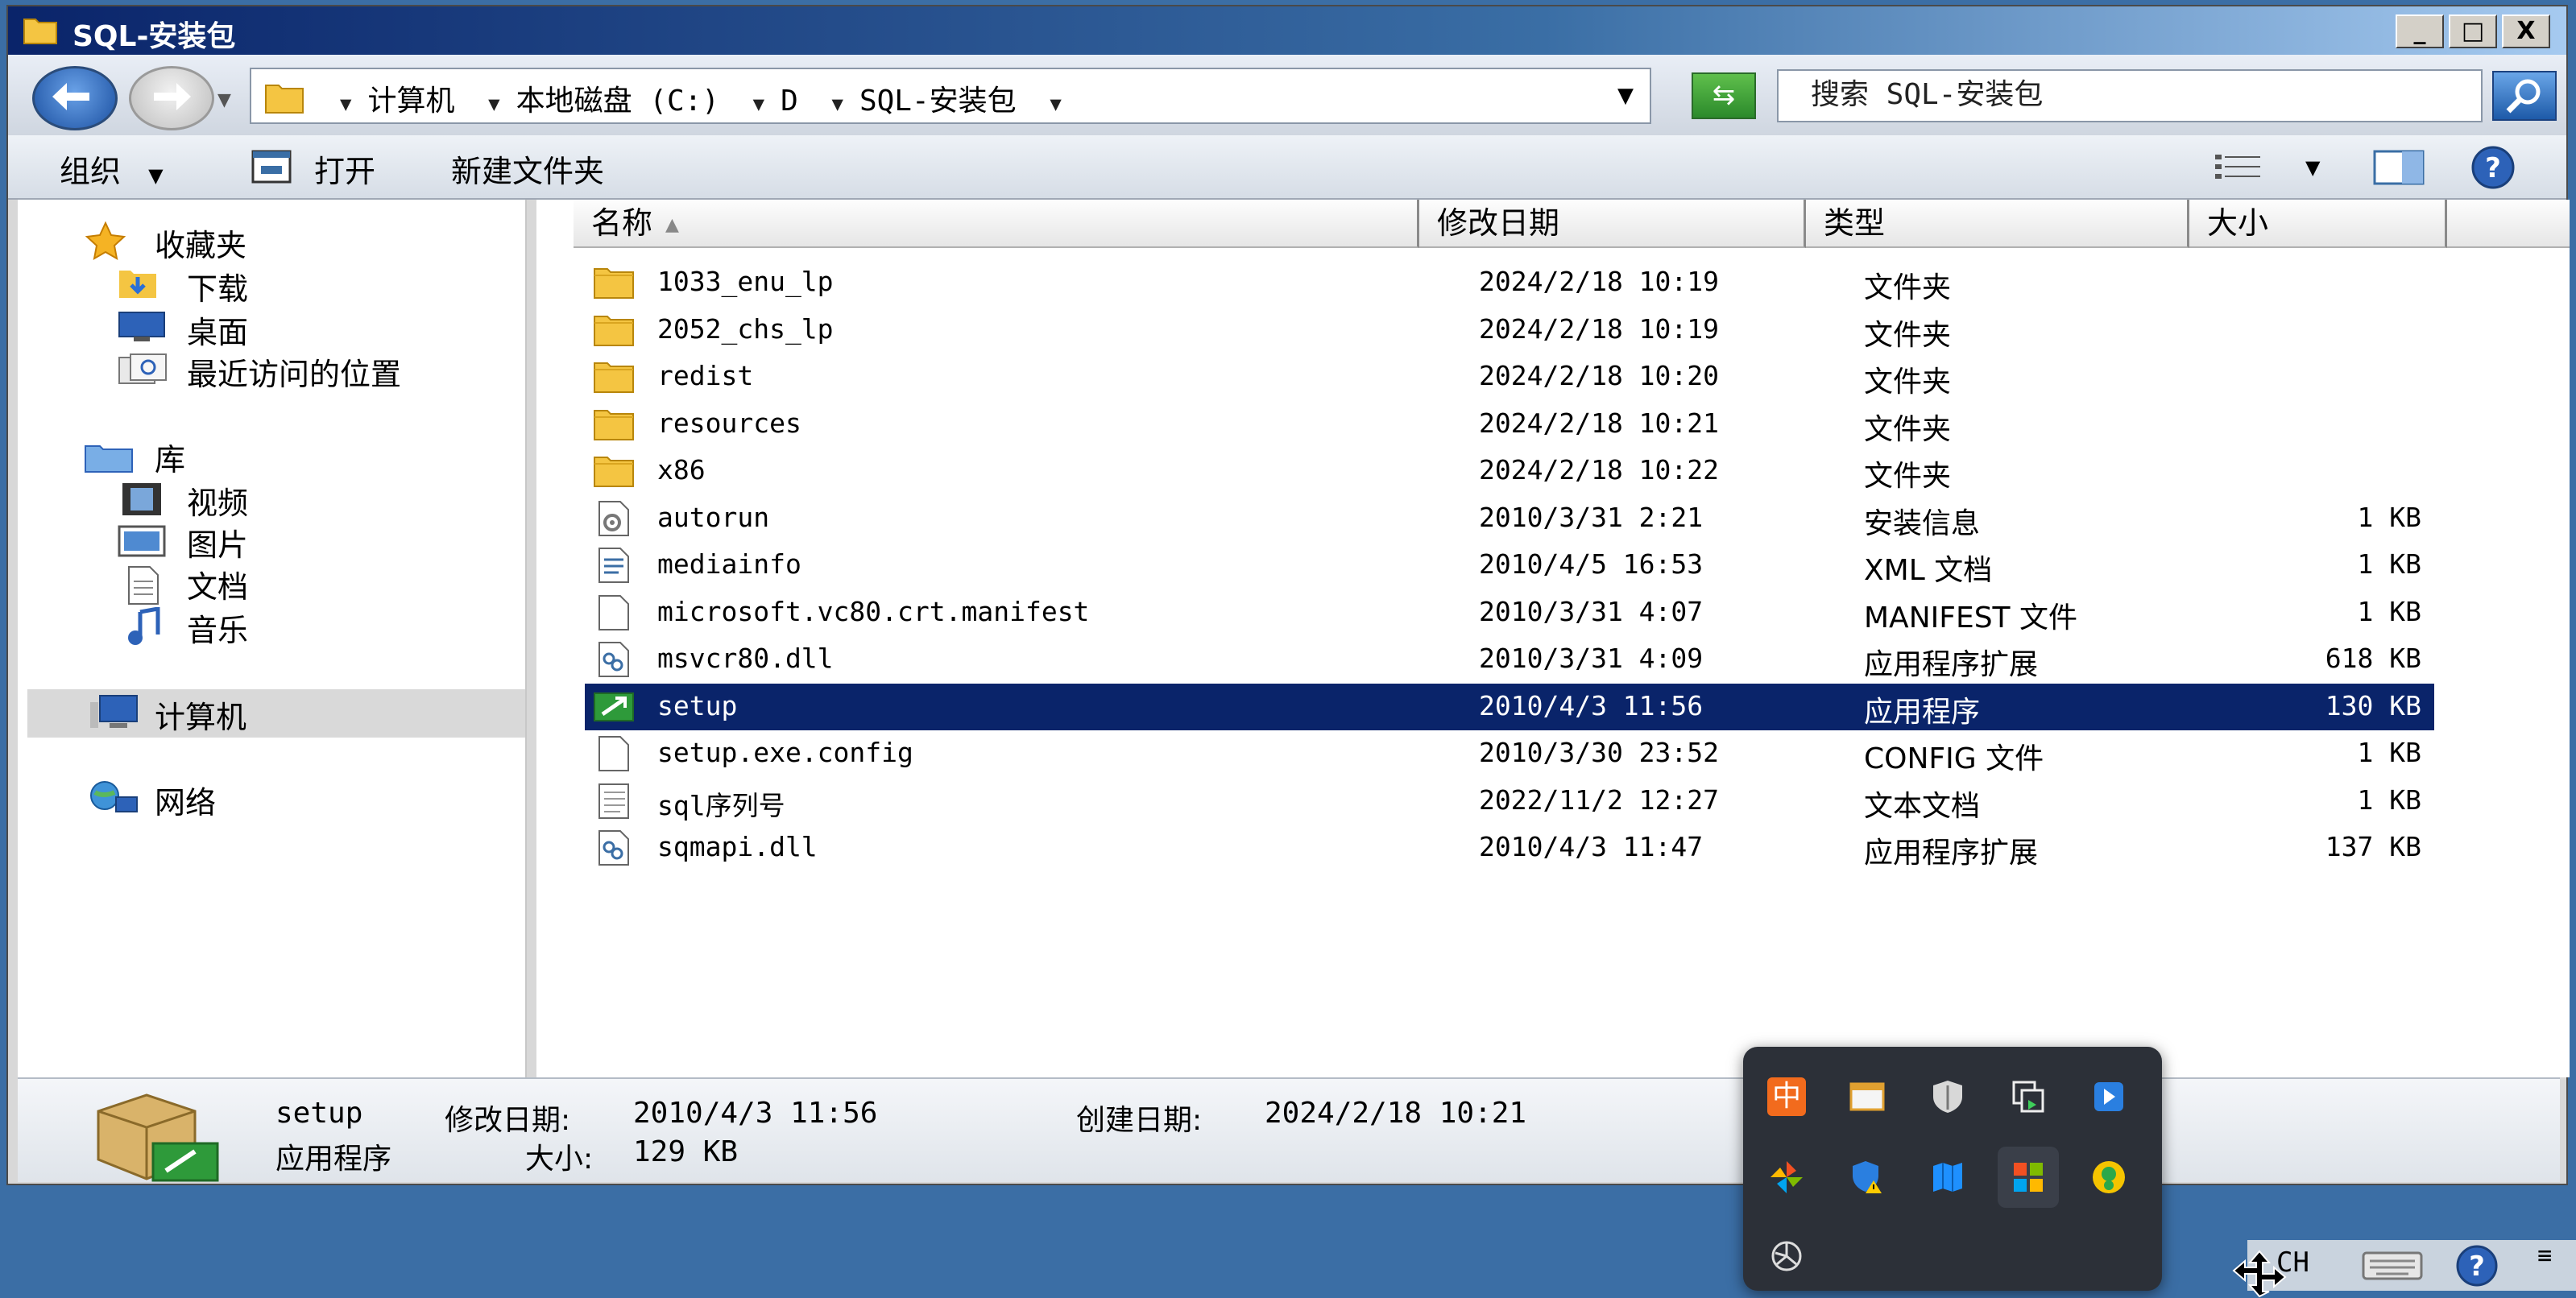 Image resolution: width=2576 pixels, height=1298 pixels. Describe the element at coordinates (2544, 1256) in the screenshot. I see `tray-options-icon: ≡` at that location.